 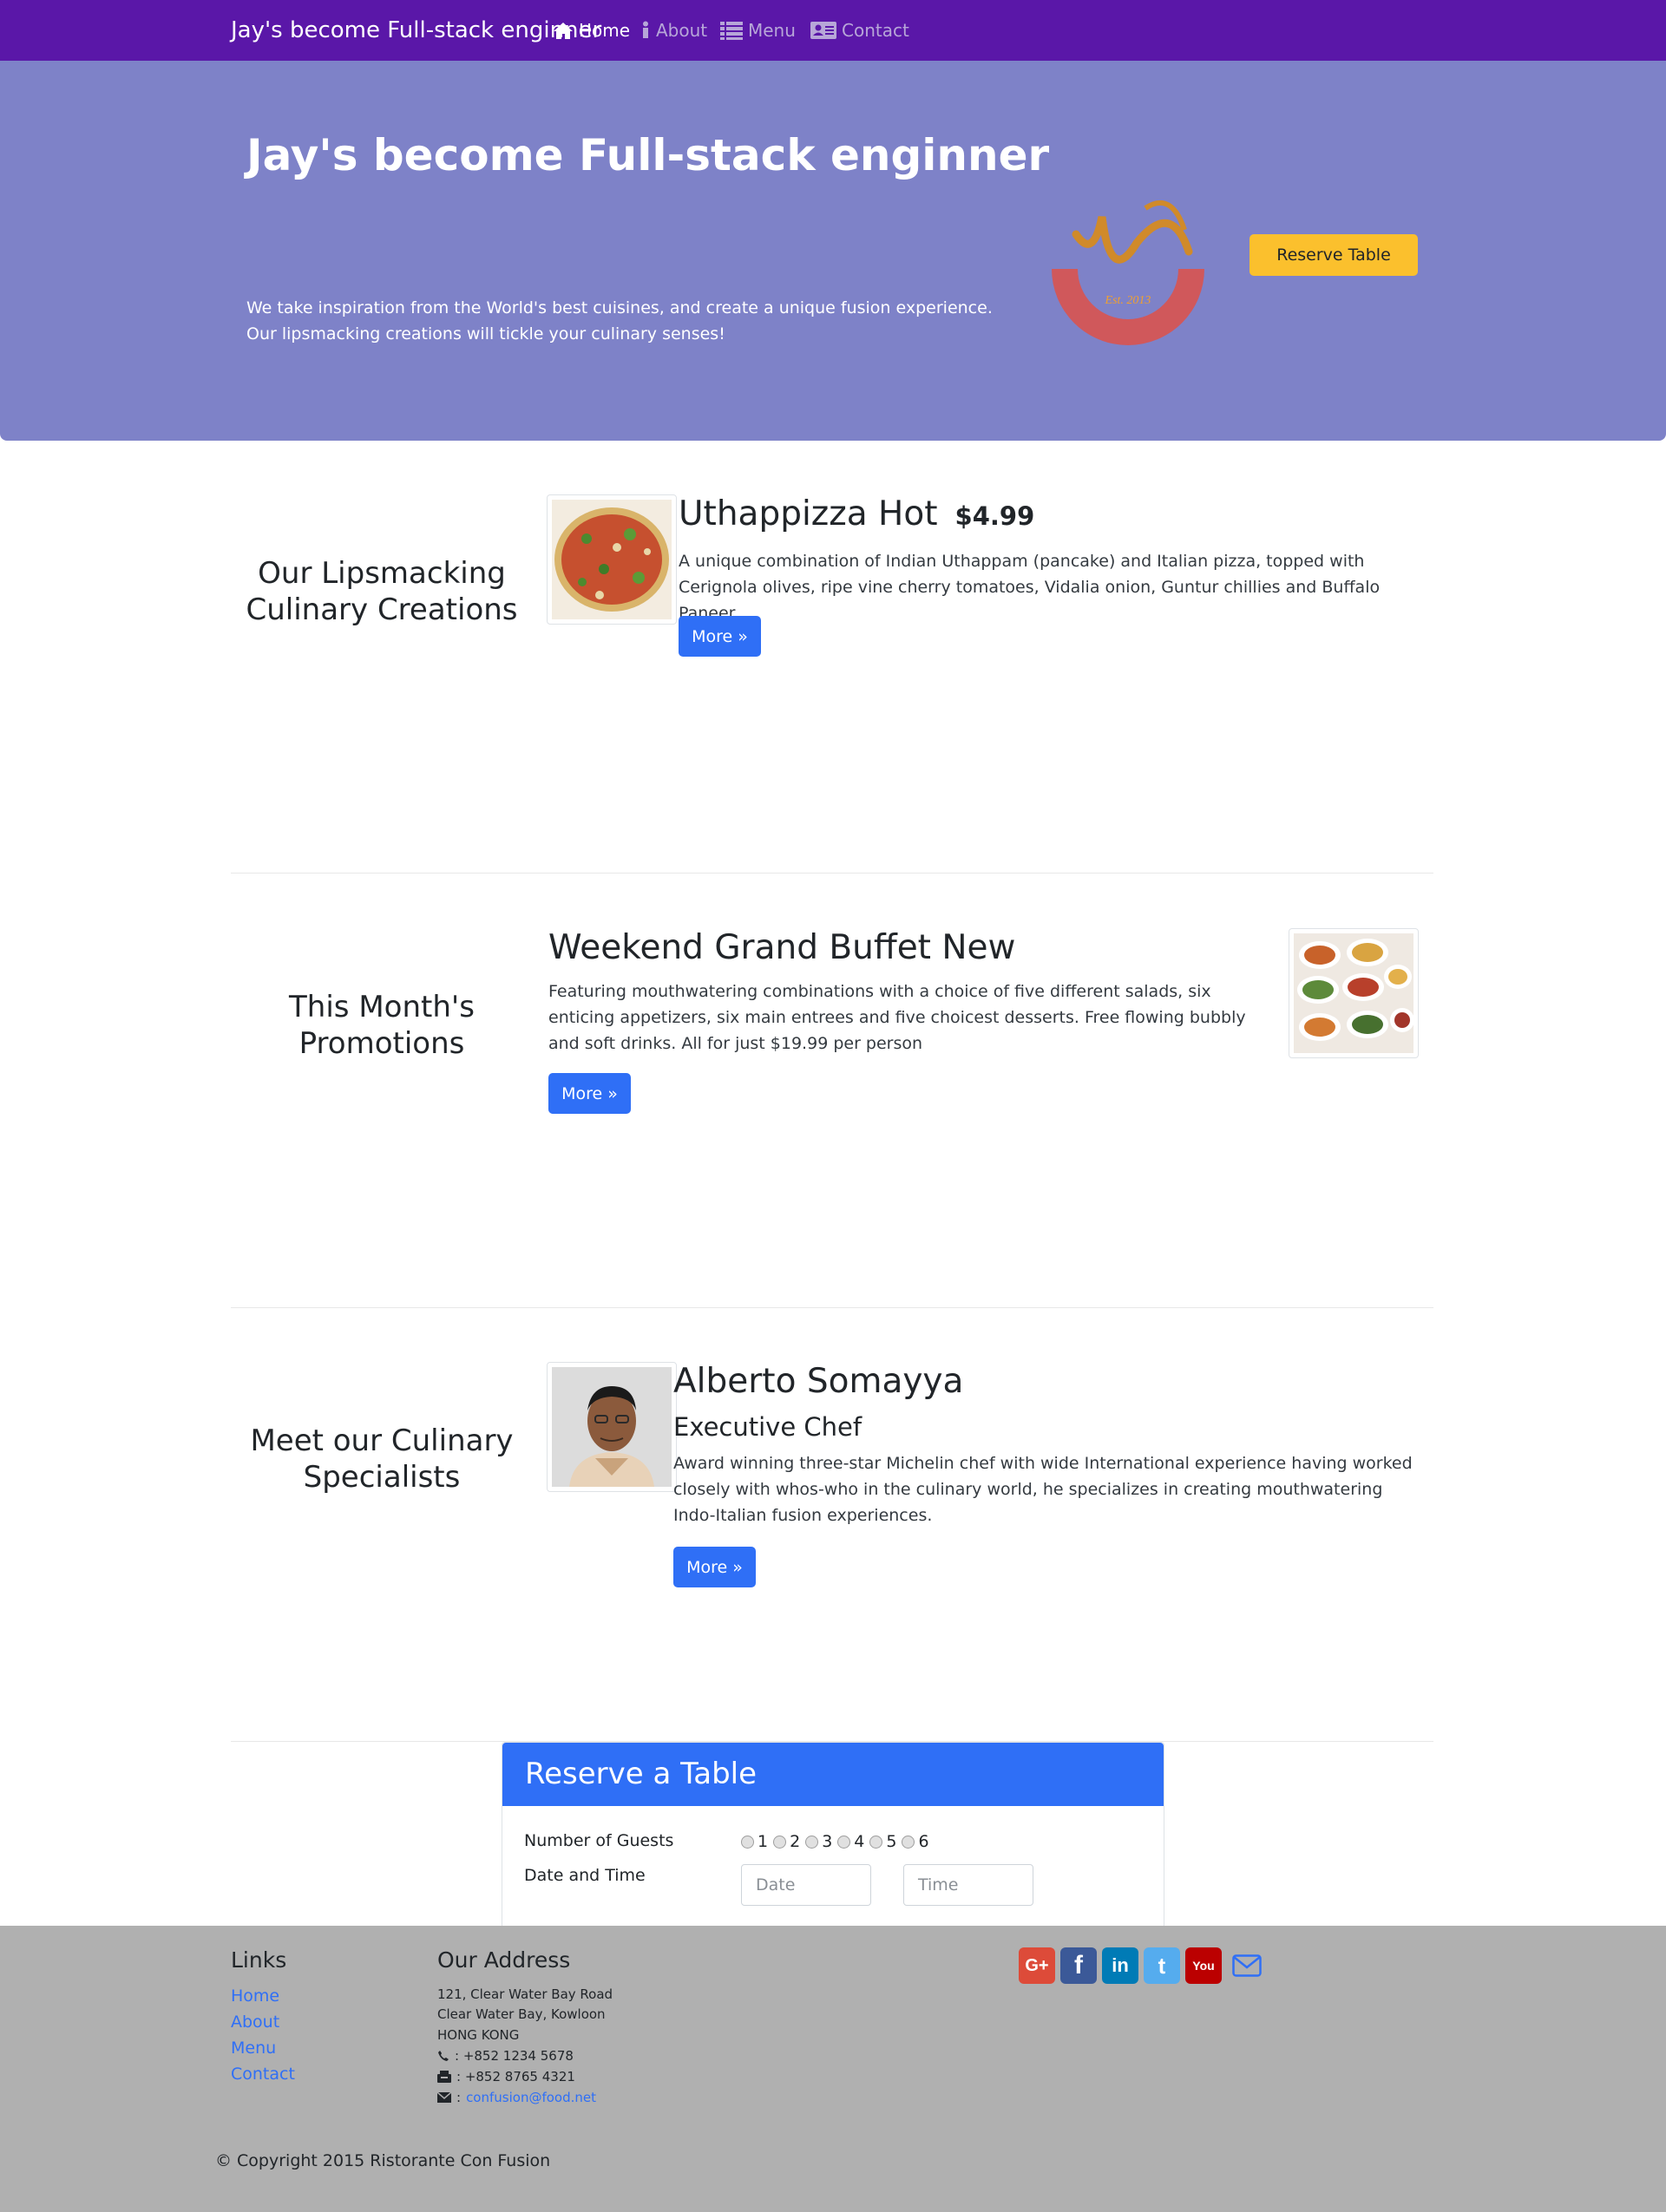 I want to click on nav-item-label: Home, so click(x=605, y=30).